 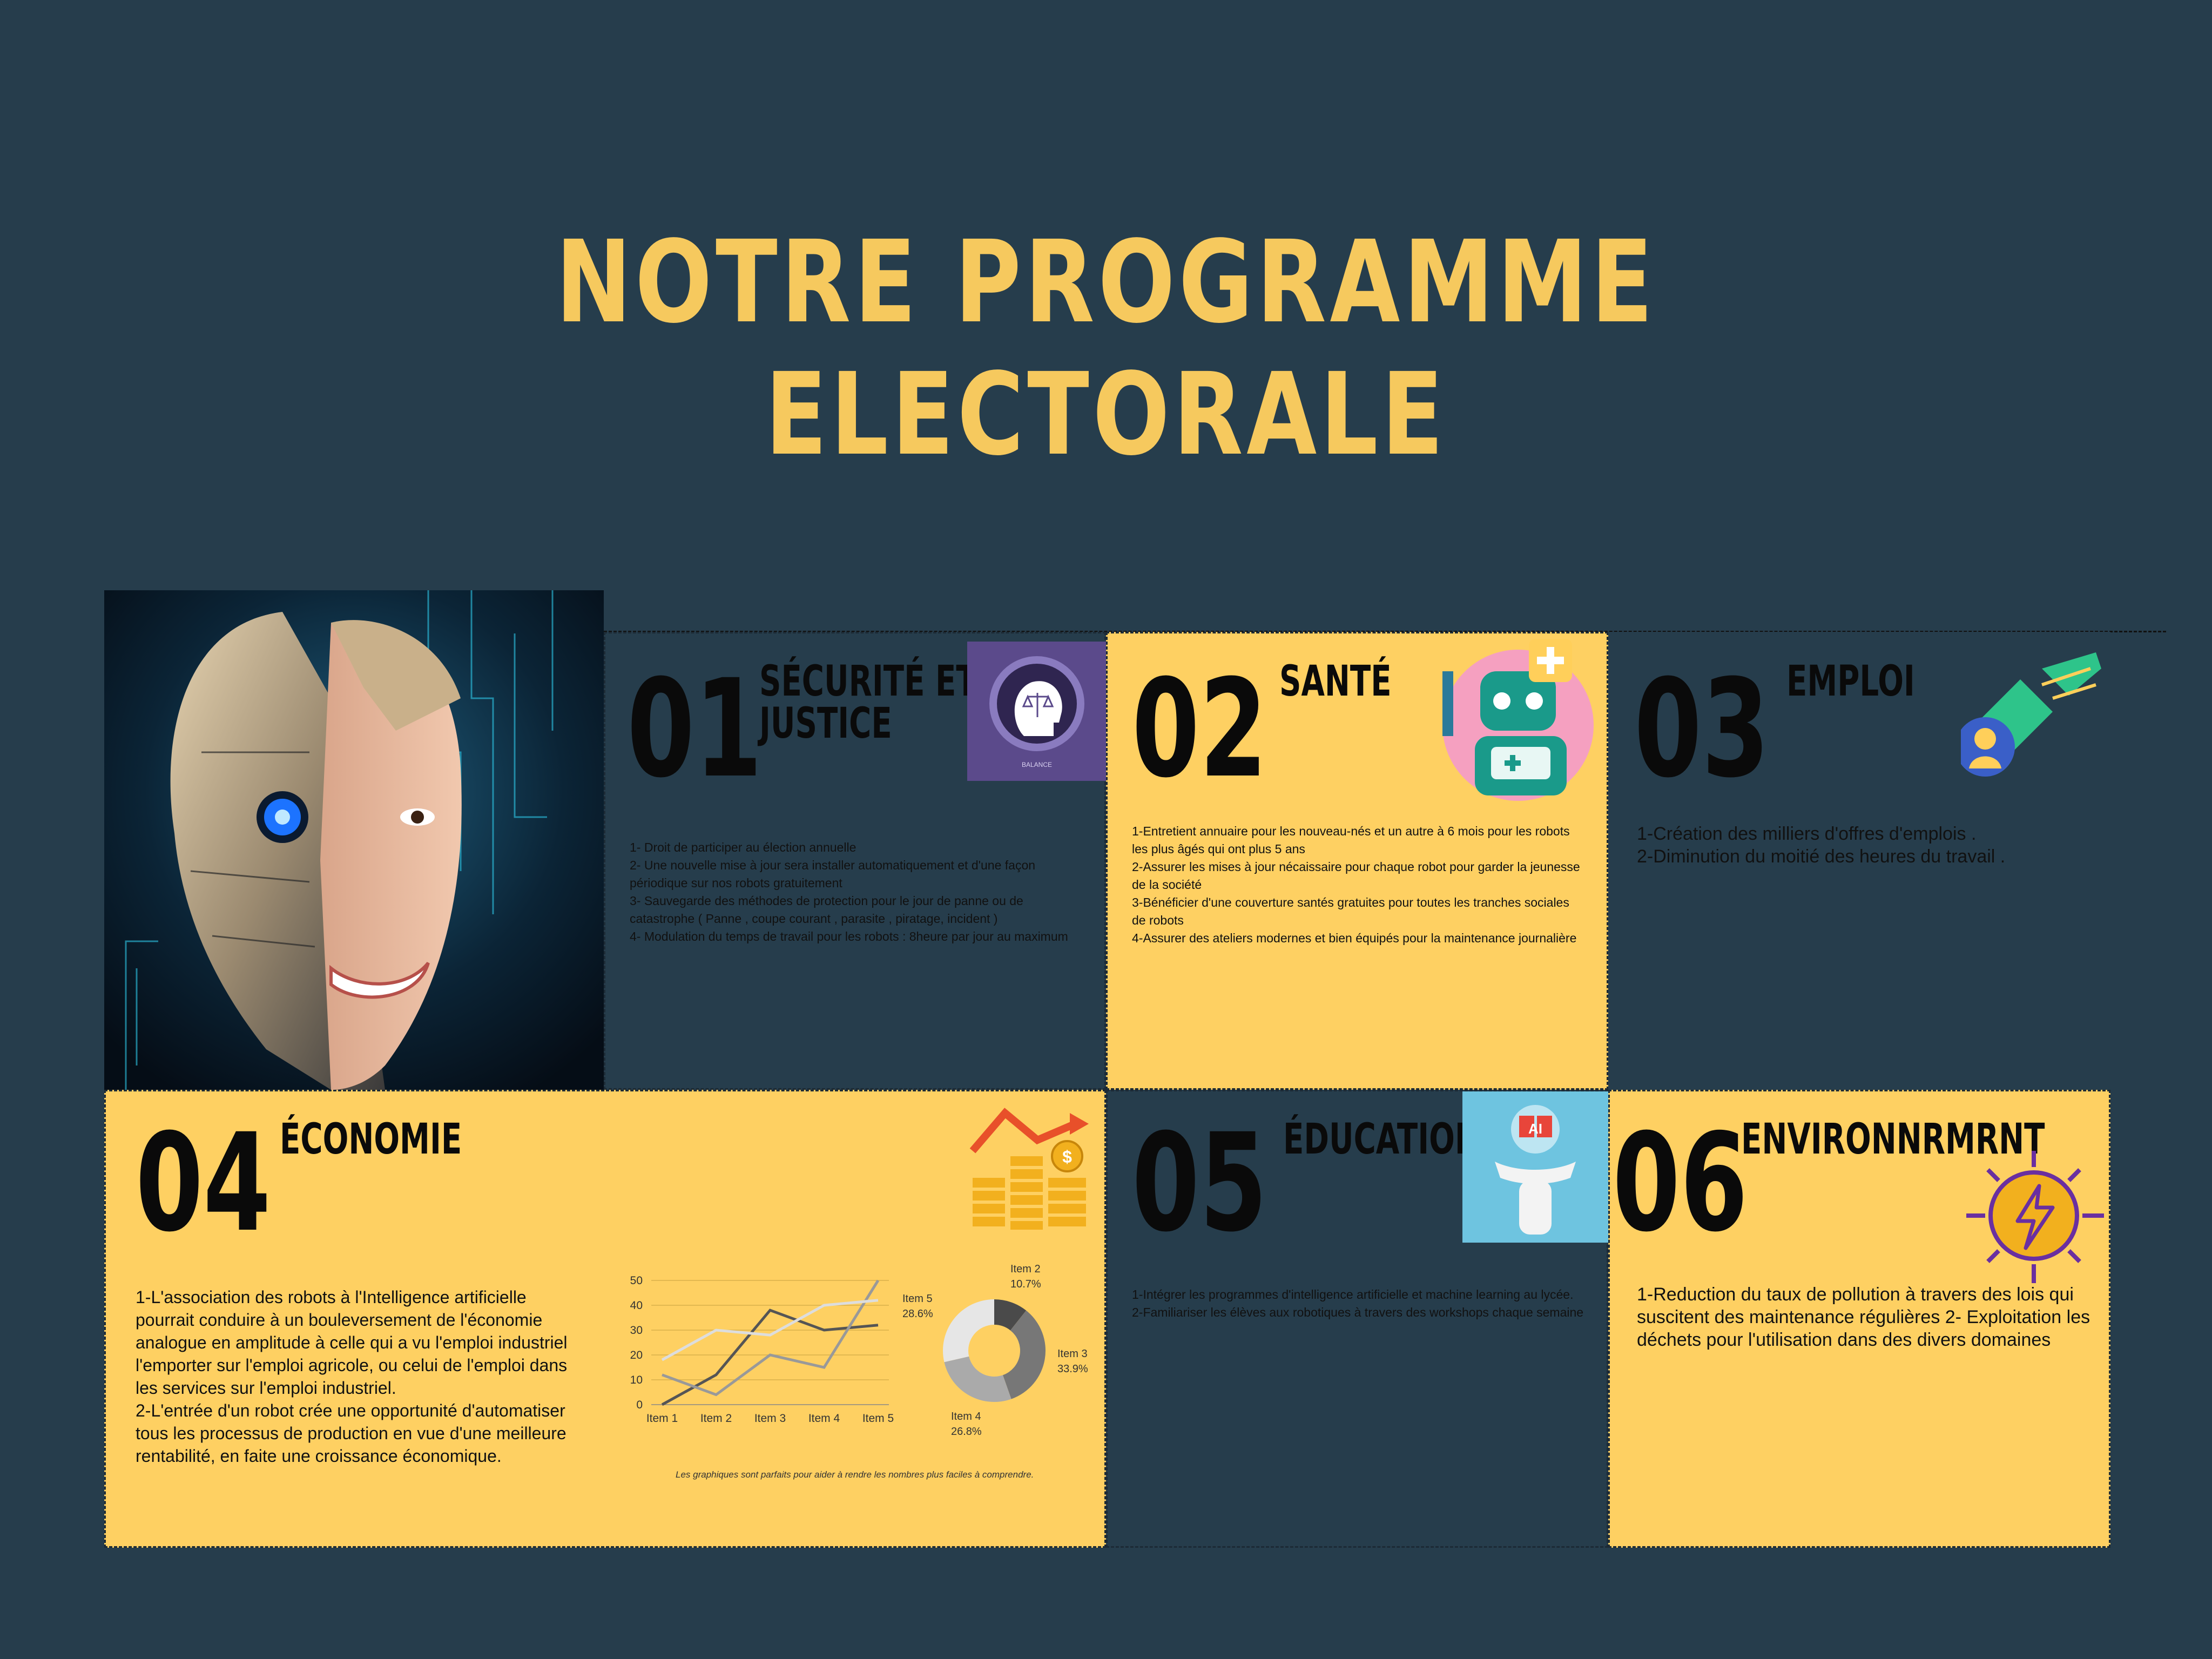 What do you see at coordinates (639, 1405) in the screenshot?
I see `y-tick-label: 0` at bounding box center [639, 1405].